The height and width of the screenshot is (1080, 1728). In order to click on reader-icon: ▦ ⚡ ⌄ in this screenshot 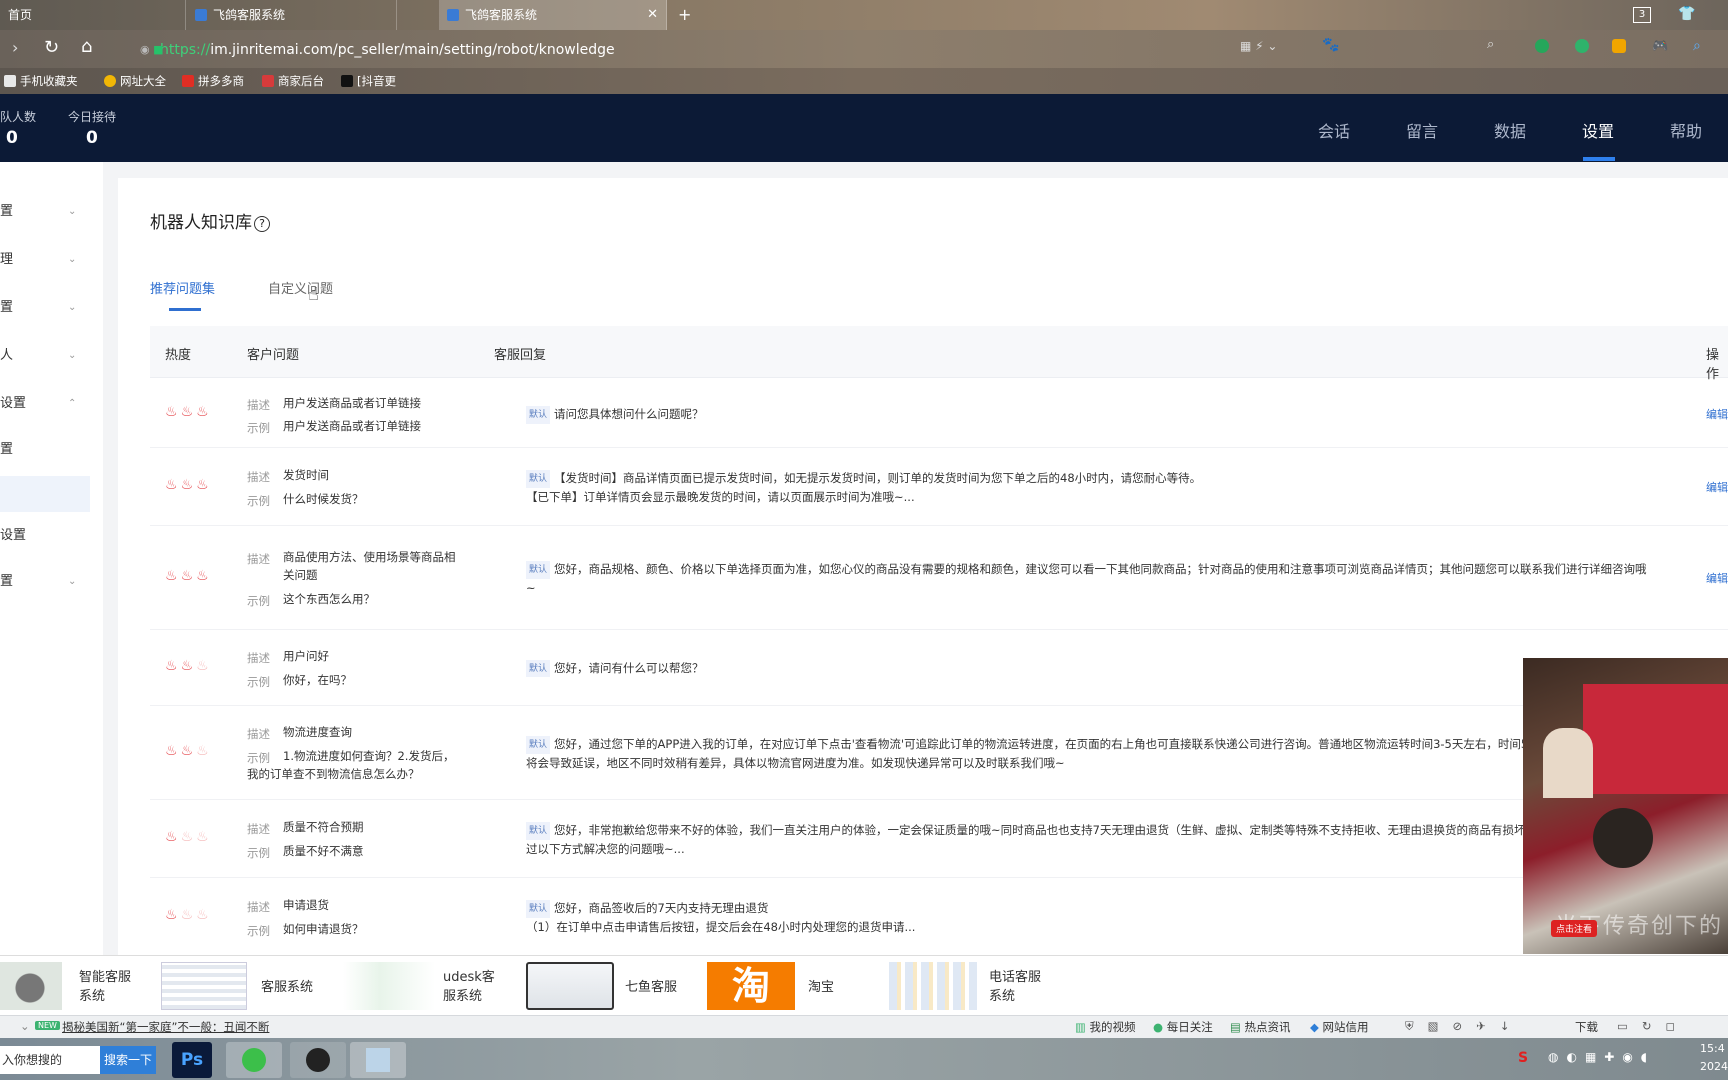, I will do `click(1258, 46)`.